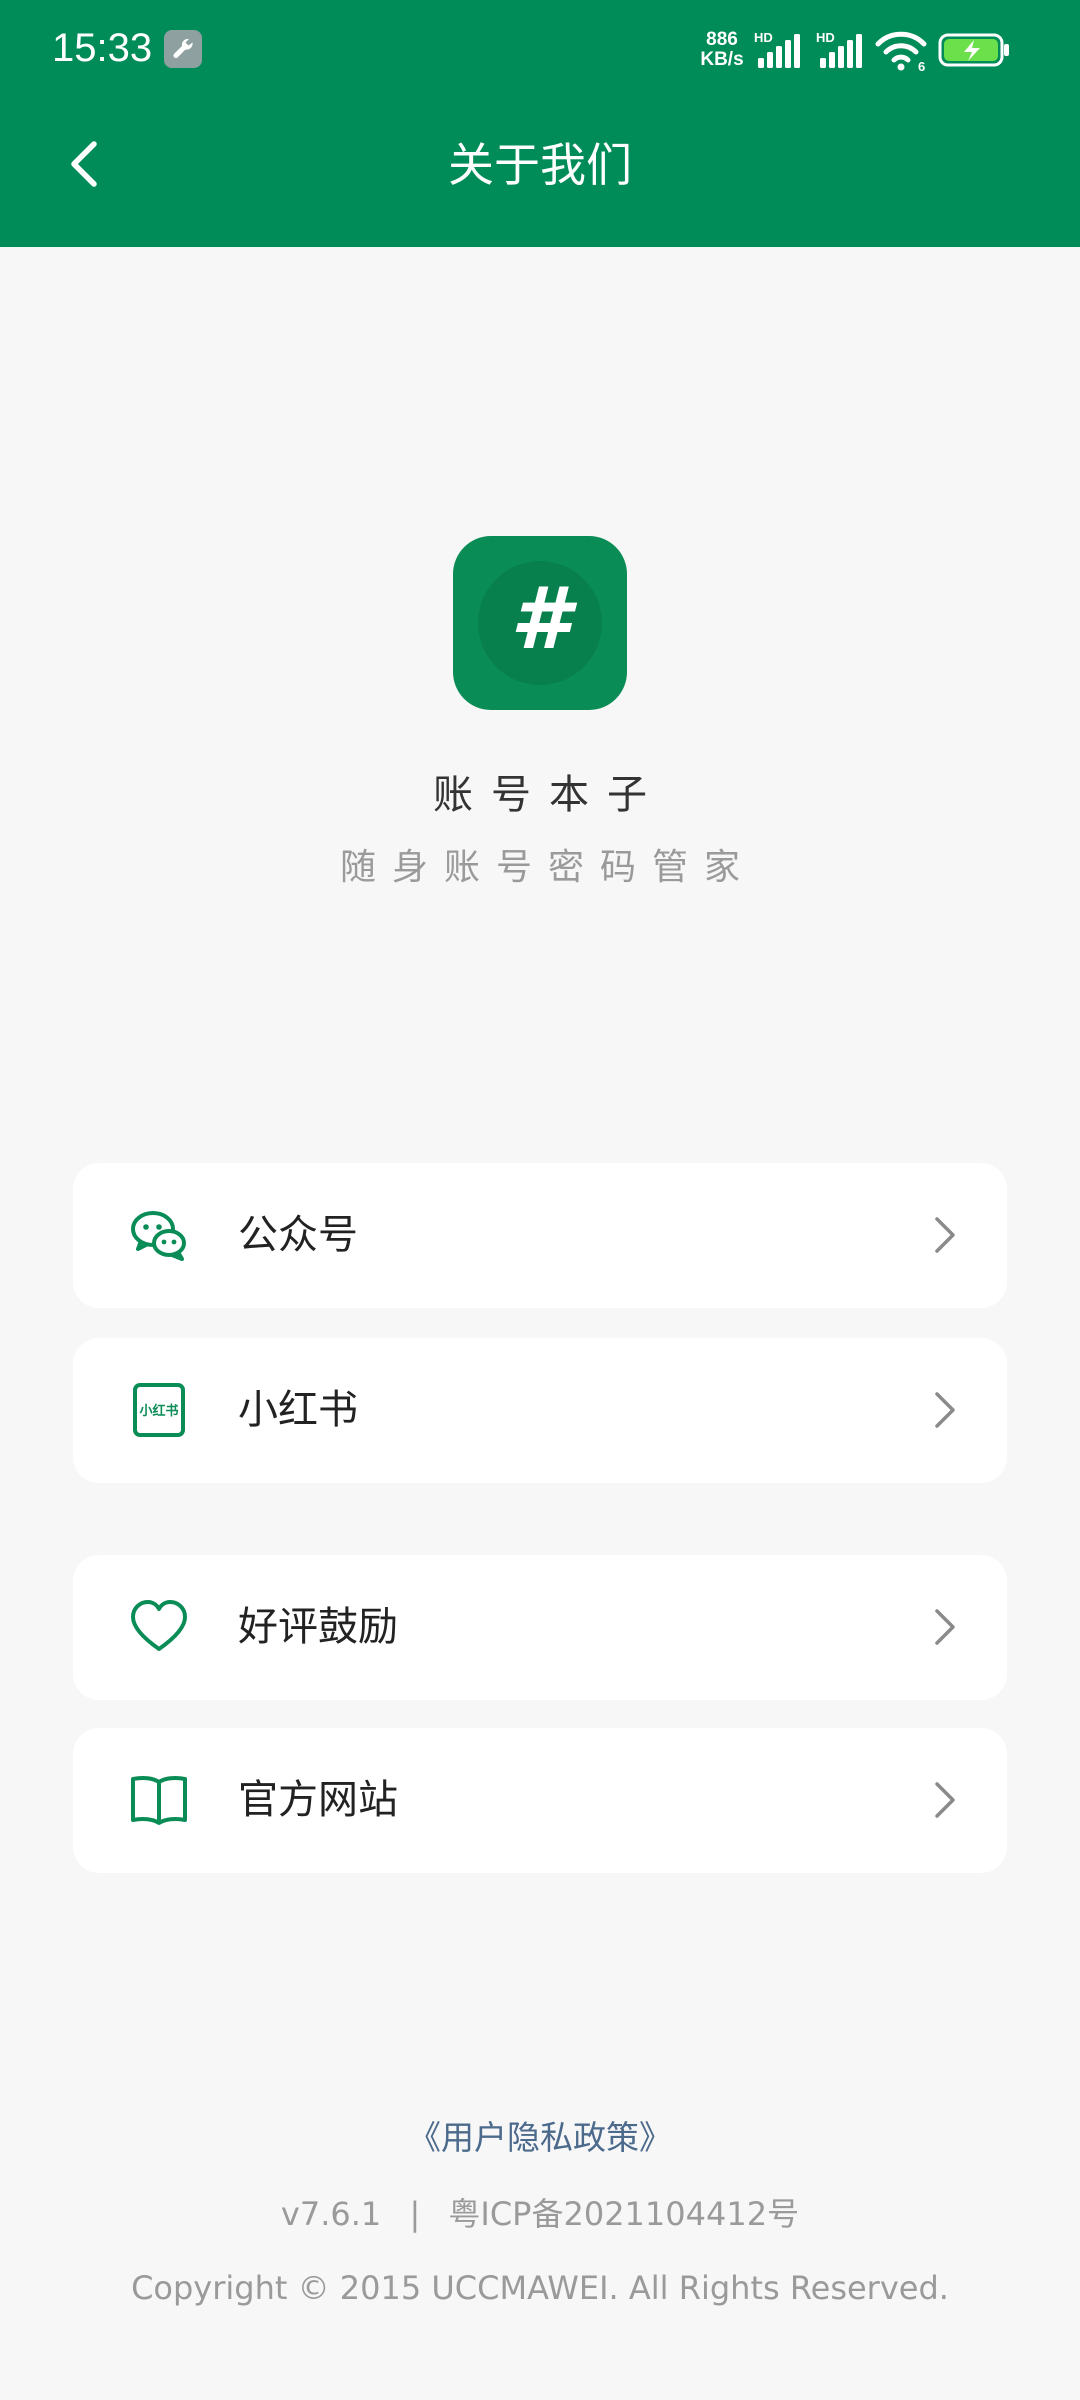  Describe the element at coordinates (159, 1625) in the screenshot. I see `heart-icon` at that location.